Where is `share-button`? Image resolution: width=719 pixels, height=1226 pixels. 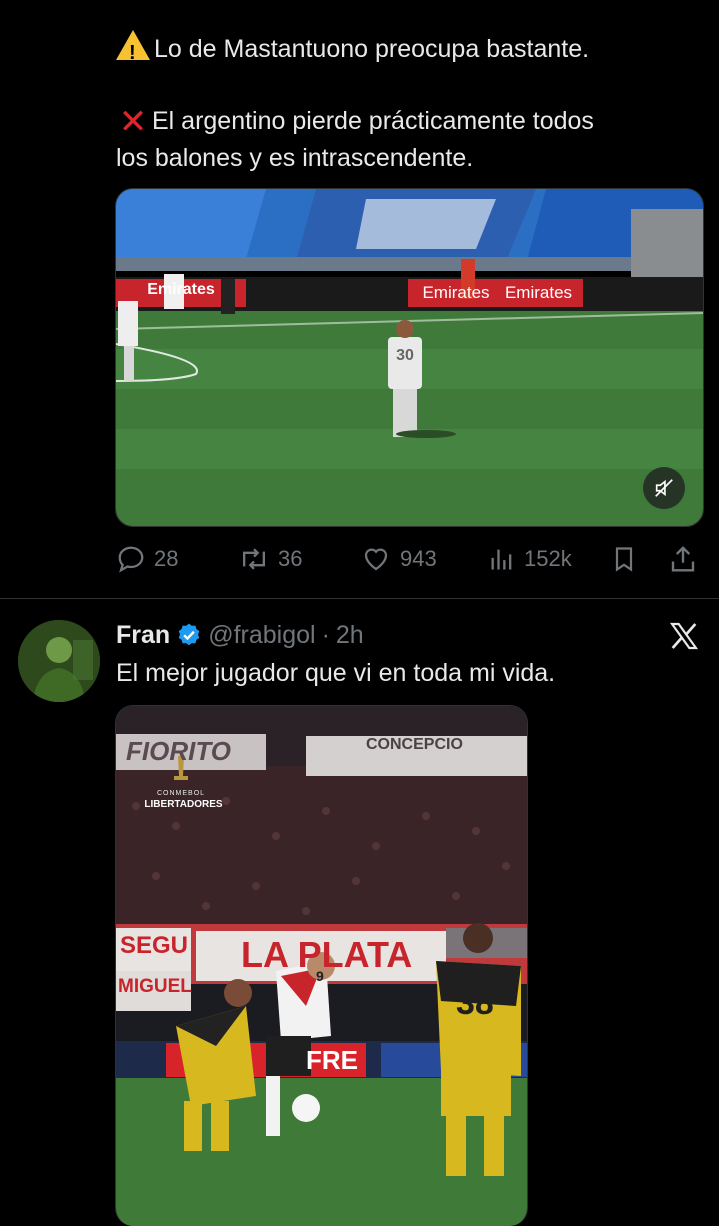 share-button is located at coordinates (683, 559).